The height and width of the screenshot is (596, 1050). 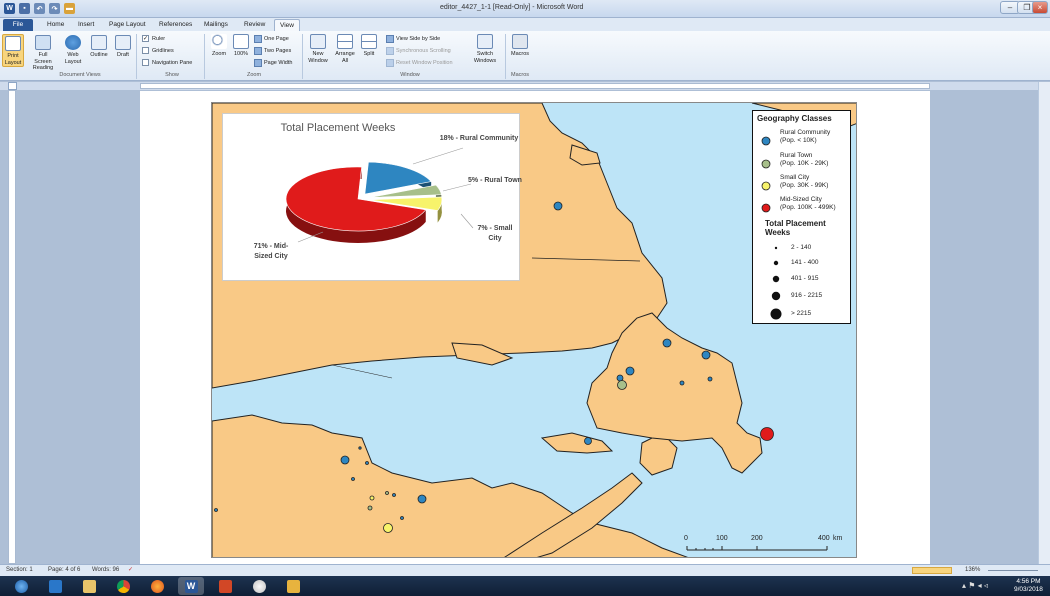 I want to click on tab-mailings: Mailings, so click(x=216, y=25).